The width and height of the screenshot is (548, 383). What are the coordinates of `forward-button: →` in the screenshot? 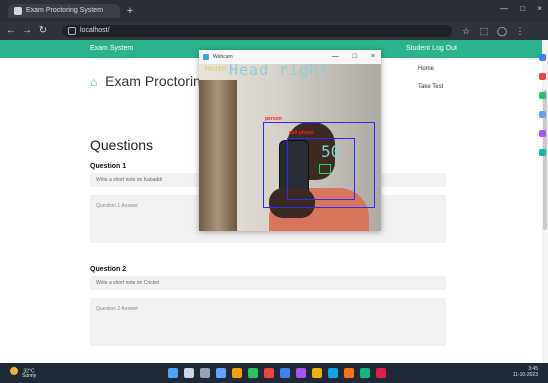 It's located at (27, 31).